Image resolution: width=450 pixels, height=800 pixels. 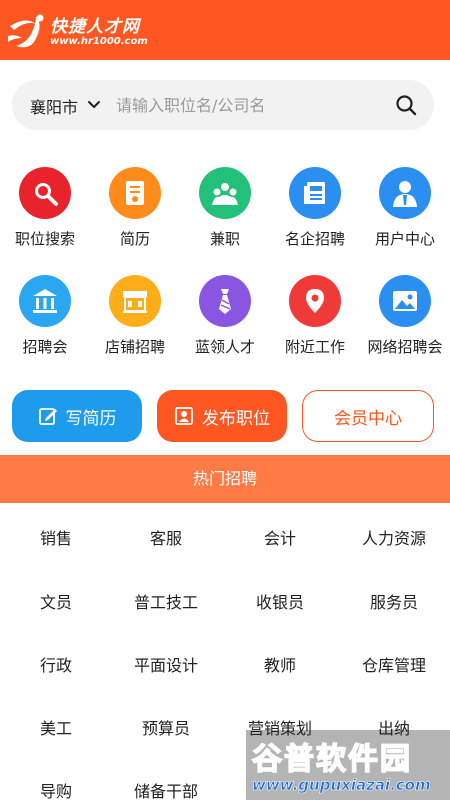 I want to click on job-tag: 仓库管理, so click(x=394, y=664).